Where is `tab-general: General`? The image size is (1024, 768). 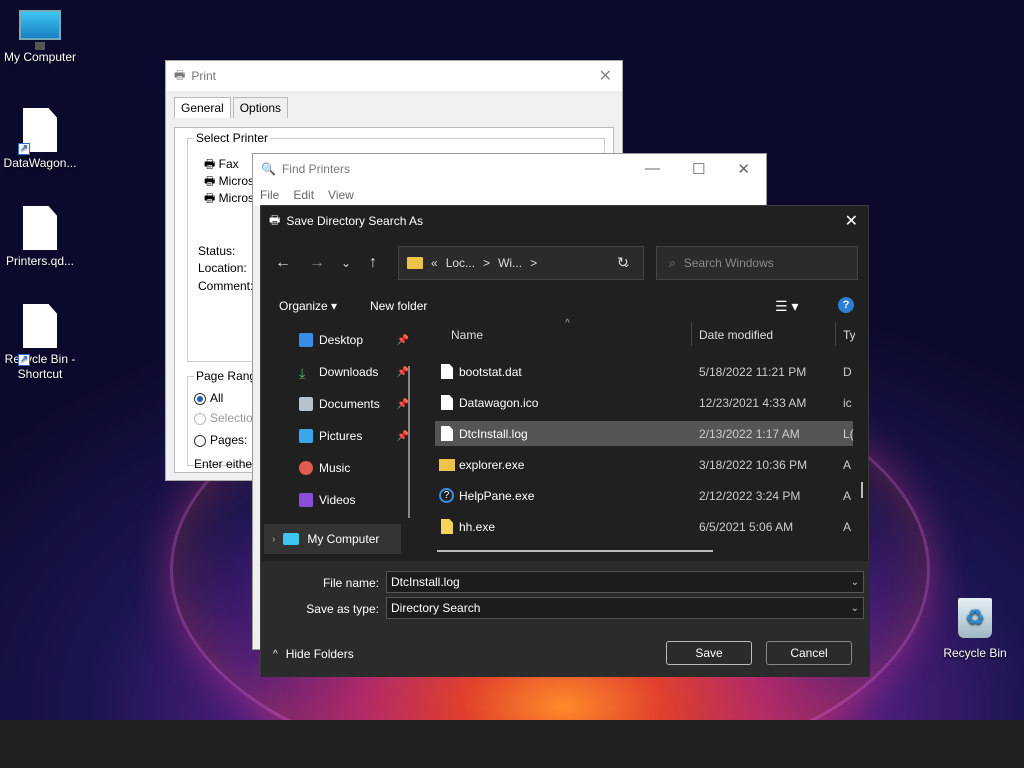 tab-general: General is located at coordinates (202, 107).